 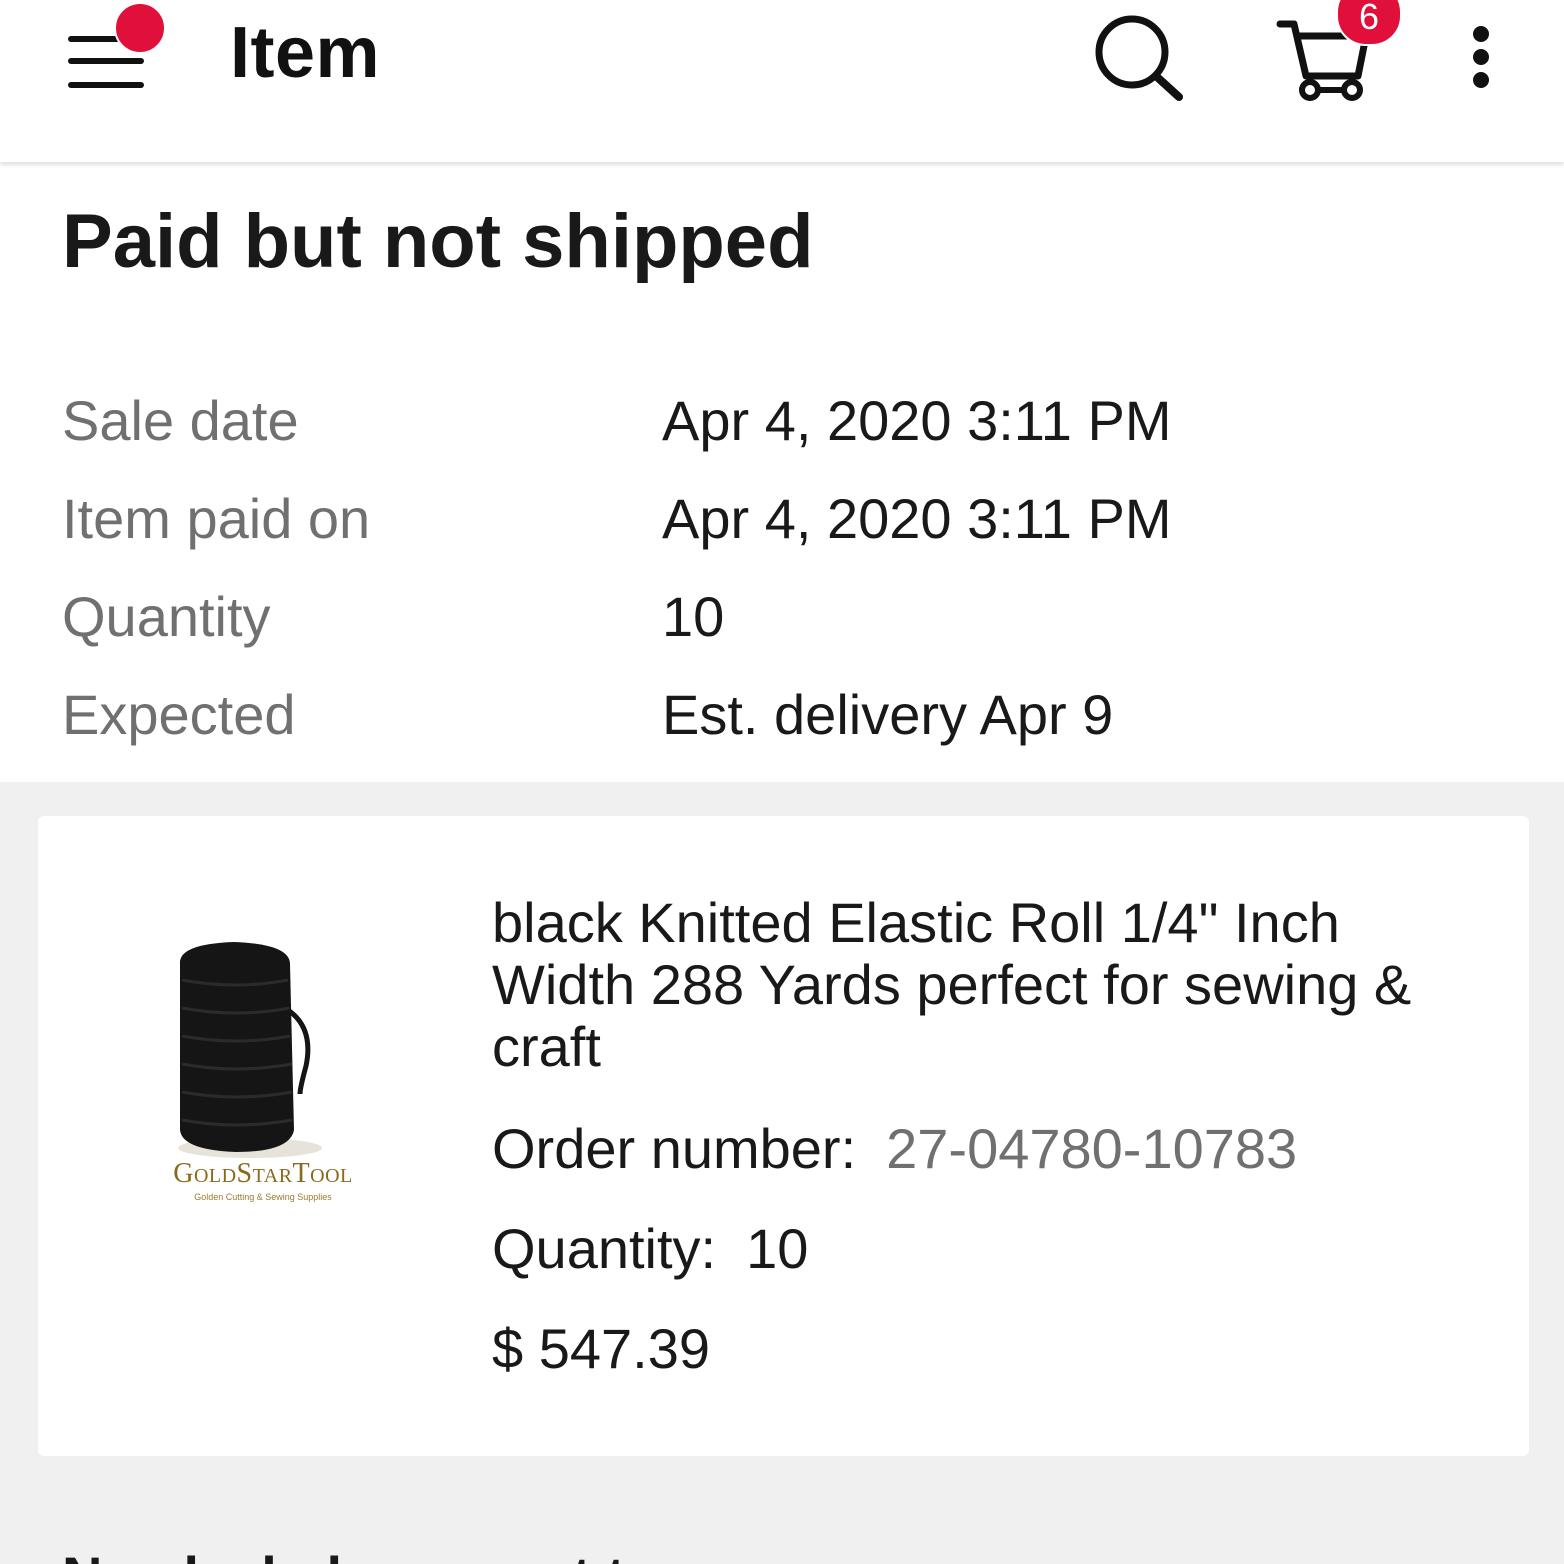 I want to click on expected-row: Expected Est. delivery Apr 9, so click(x=782, y=722).